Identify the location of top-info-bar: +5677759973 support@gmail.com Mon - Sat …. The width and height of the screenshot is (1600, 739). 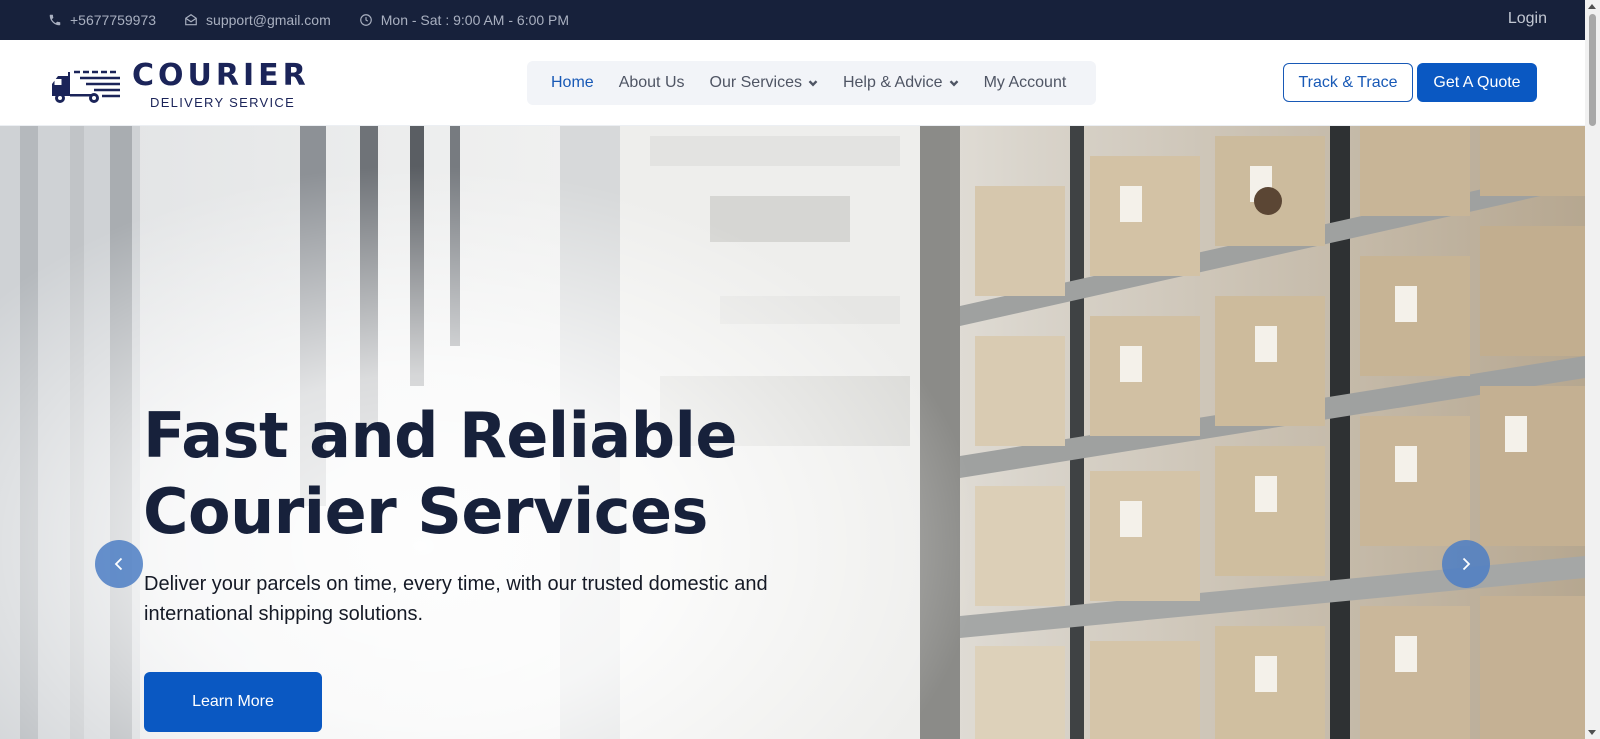
(792, 20).